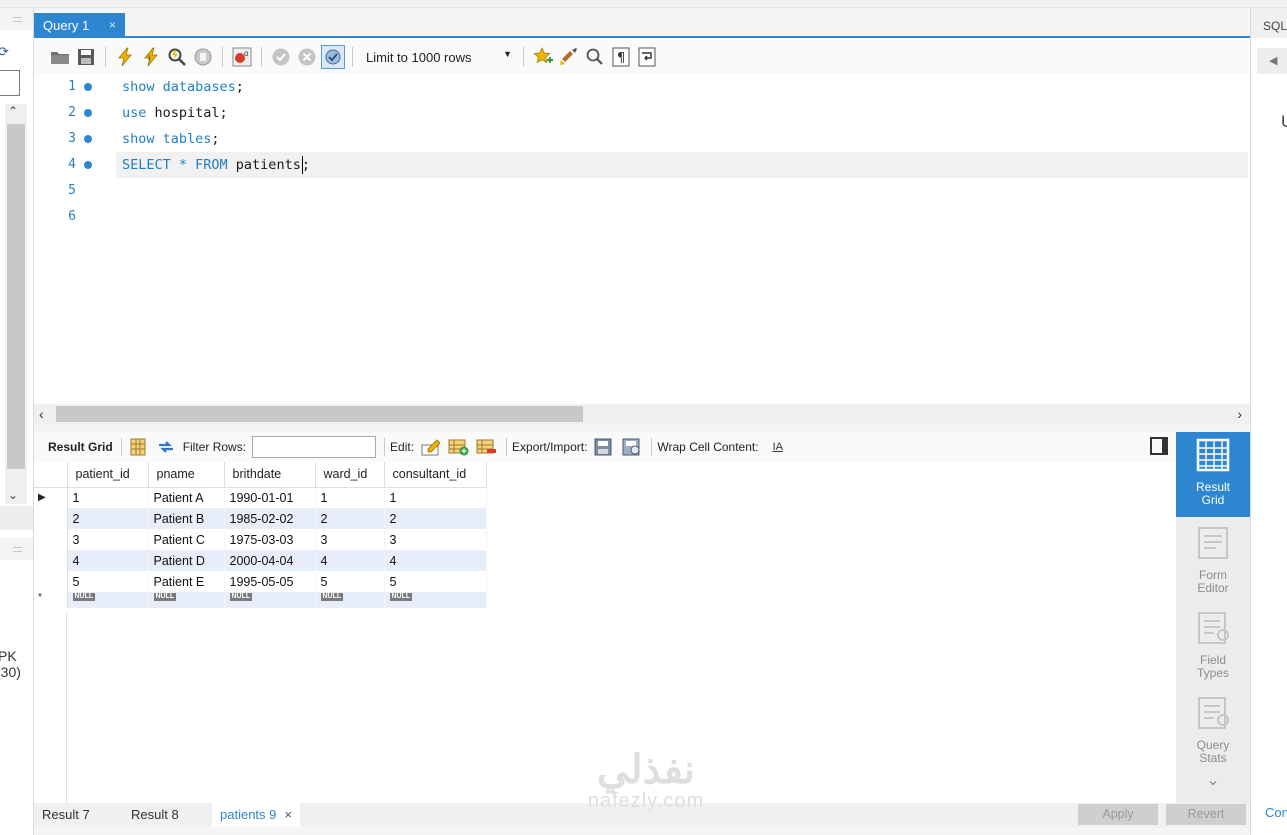 The width and height of the screenshot is (1287, 835). I want to click on right-panel-link: Con, so click(1276, 812).